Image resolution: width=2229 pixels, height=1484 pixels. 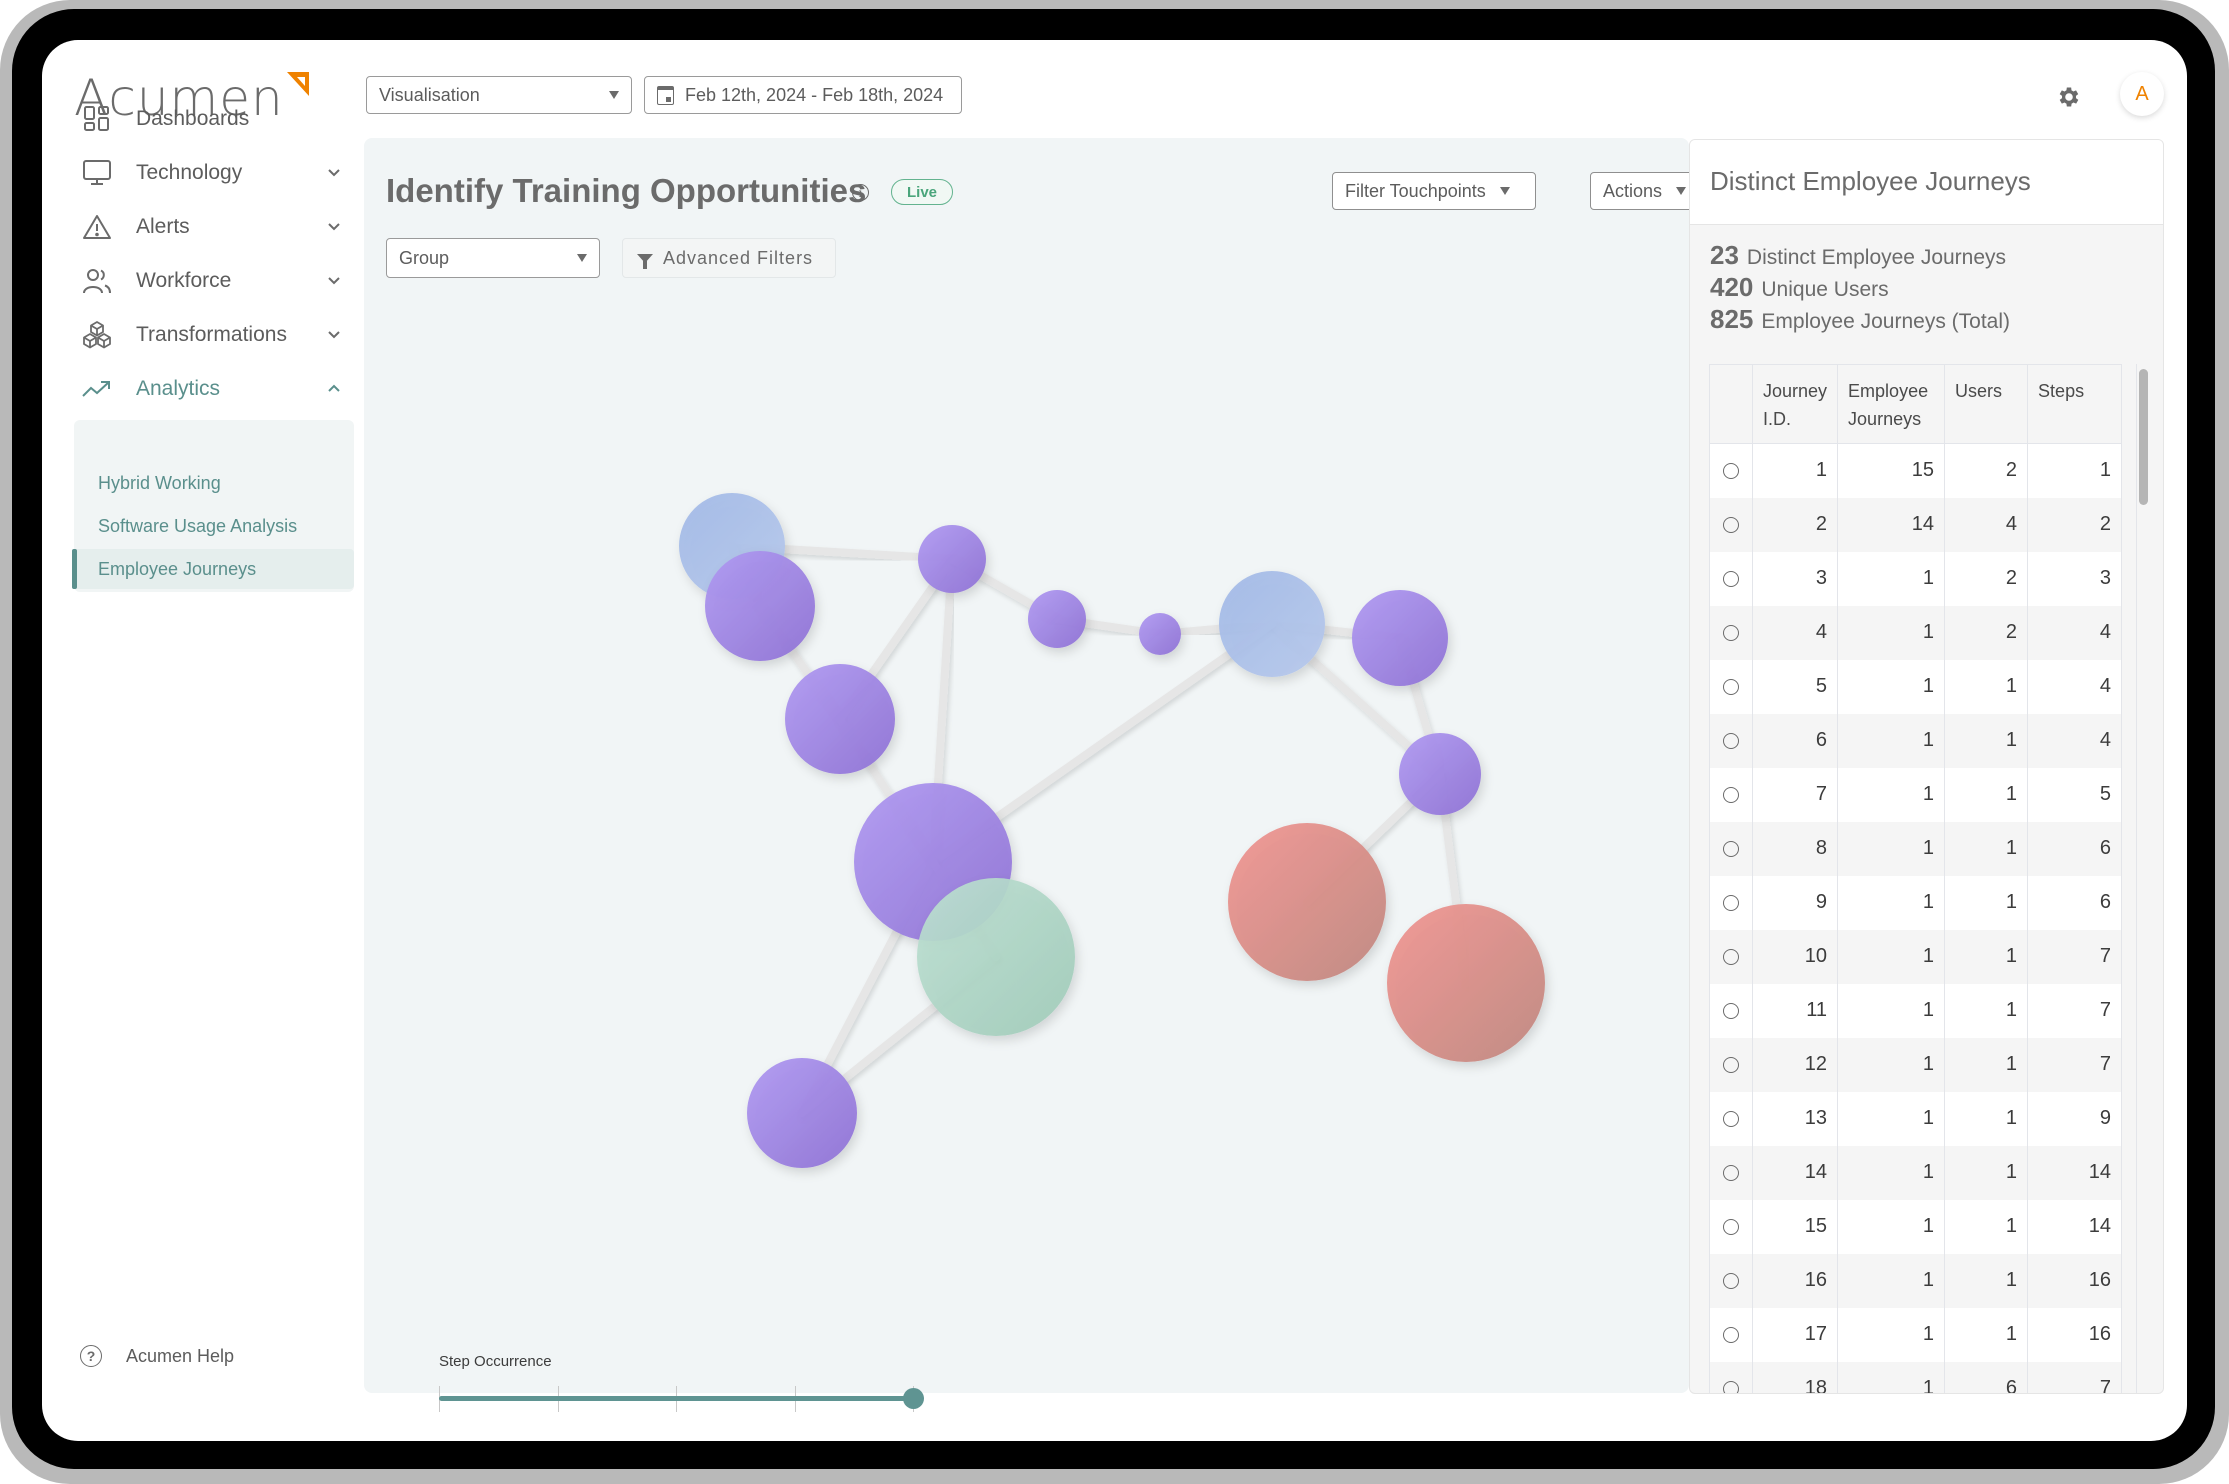 I want to click on view-select: Visualisation, so click(x=499, y=95).